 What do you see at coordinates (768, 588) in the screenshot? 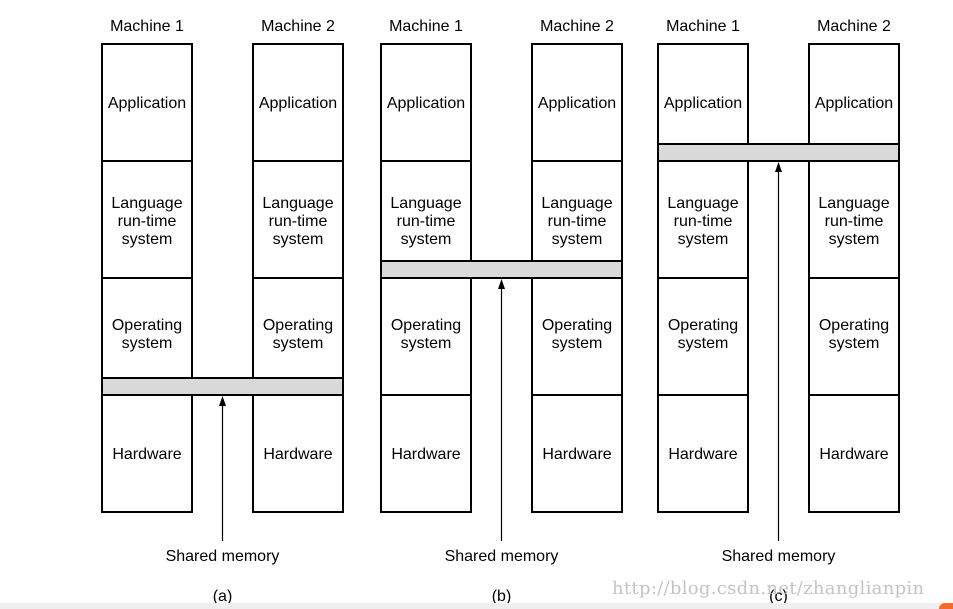
I see `watermark: http://blog.csdn.net/zhanglianpin` at bounding box center [768, 588].